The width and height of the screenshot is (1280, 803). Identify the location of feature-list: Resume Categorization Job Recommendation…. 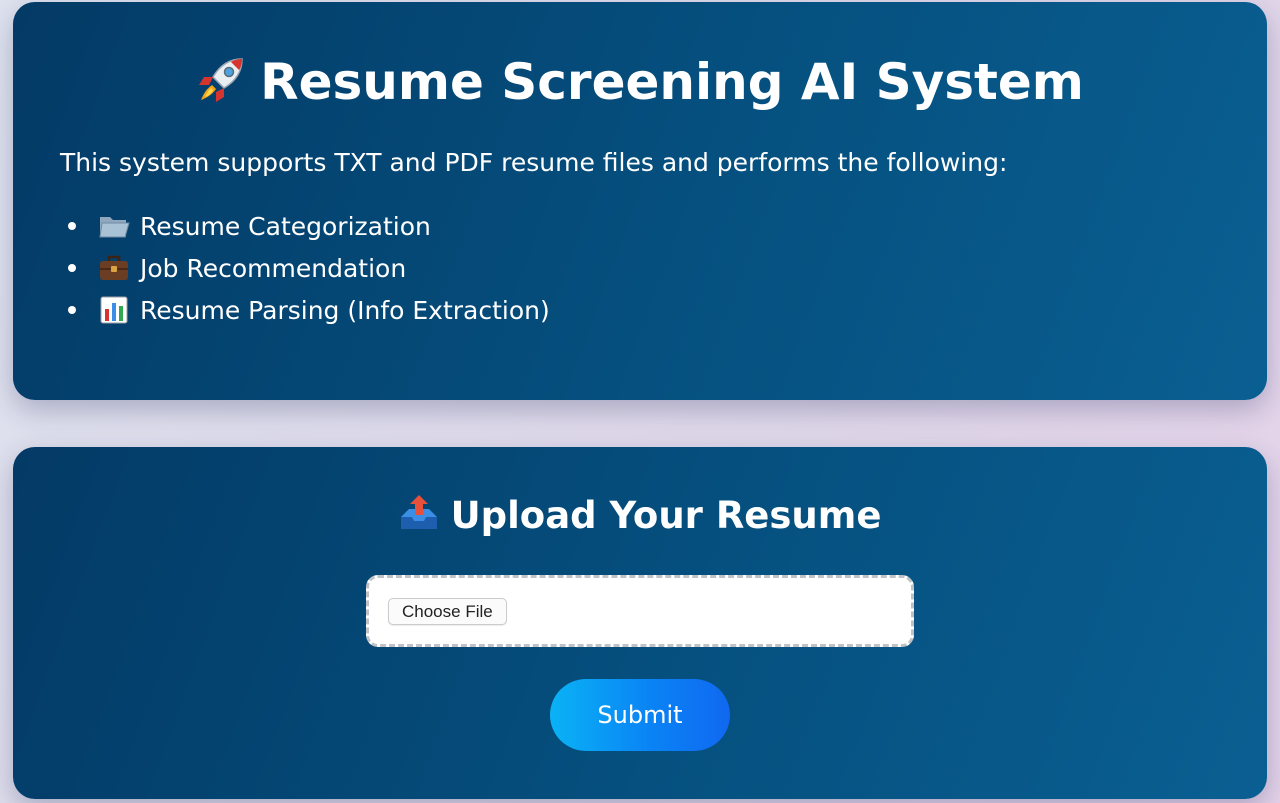
(309, 268).